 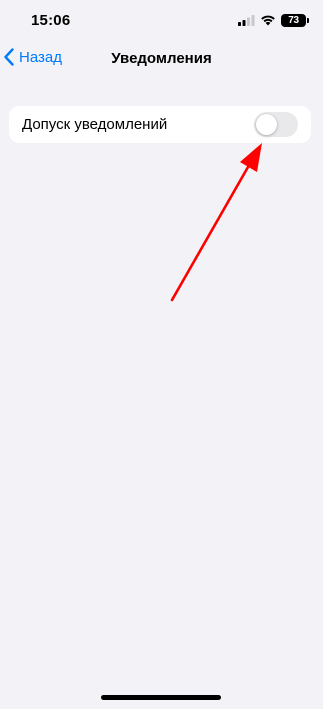 What do you see at coordinates (246, 20) in the screenshot?
I see `cellular-signal-icon` at bounding box center [246, 20].